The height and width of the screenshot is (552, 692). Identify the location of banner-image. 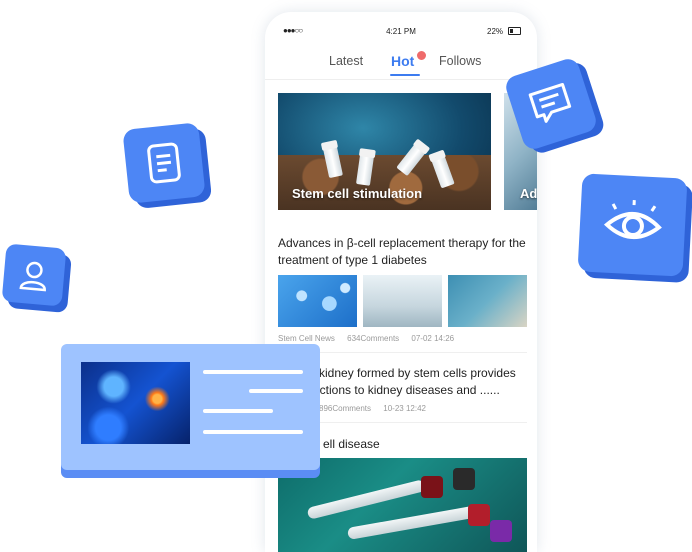
(384, 182).